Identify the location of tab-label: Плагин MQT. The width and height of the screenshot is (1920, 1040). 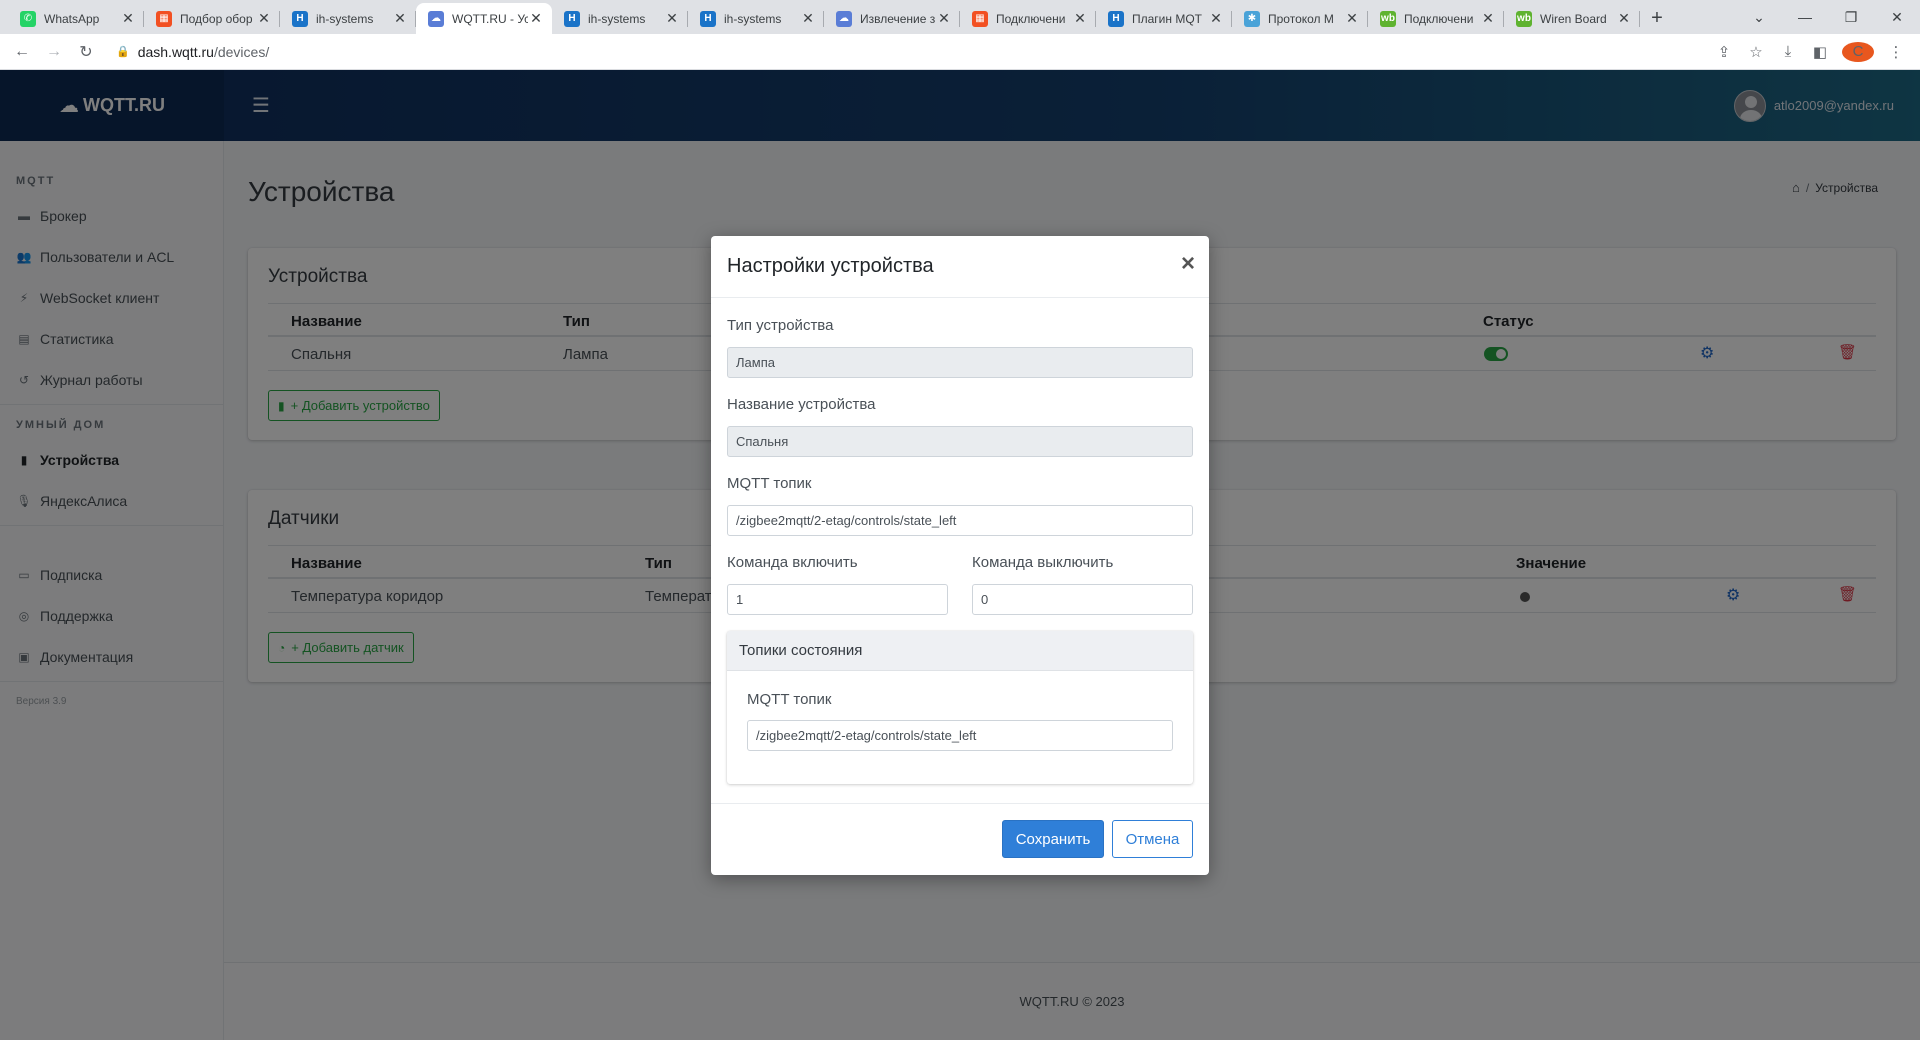
(1167, 18).